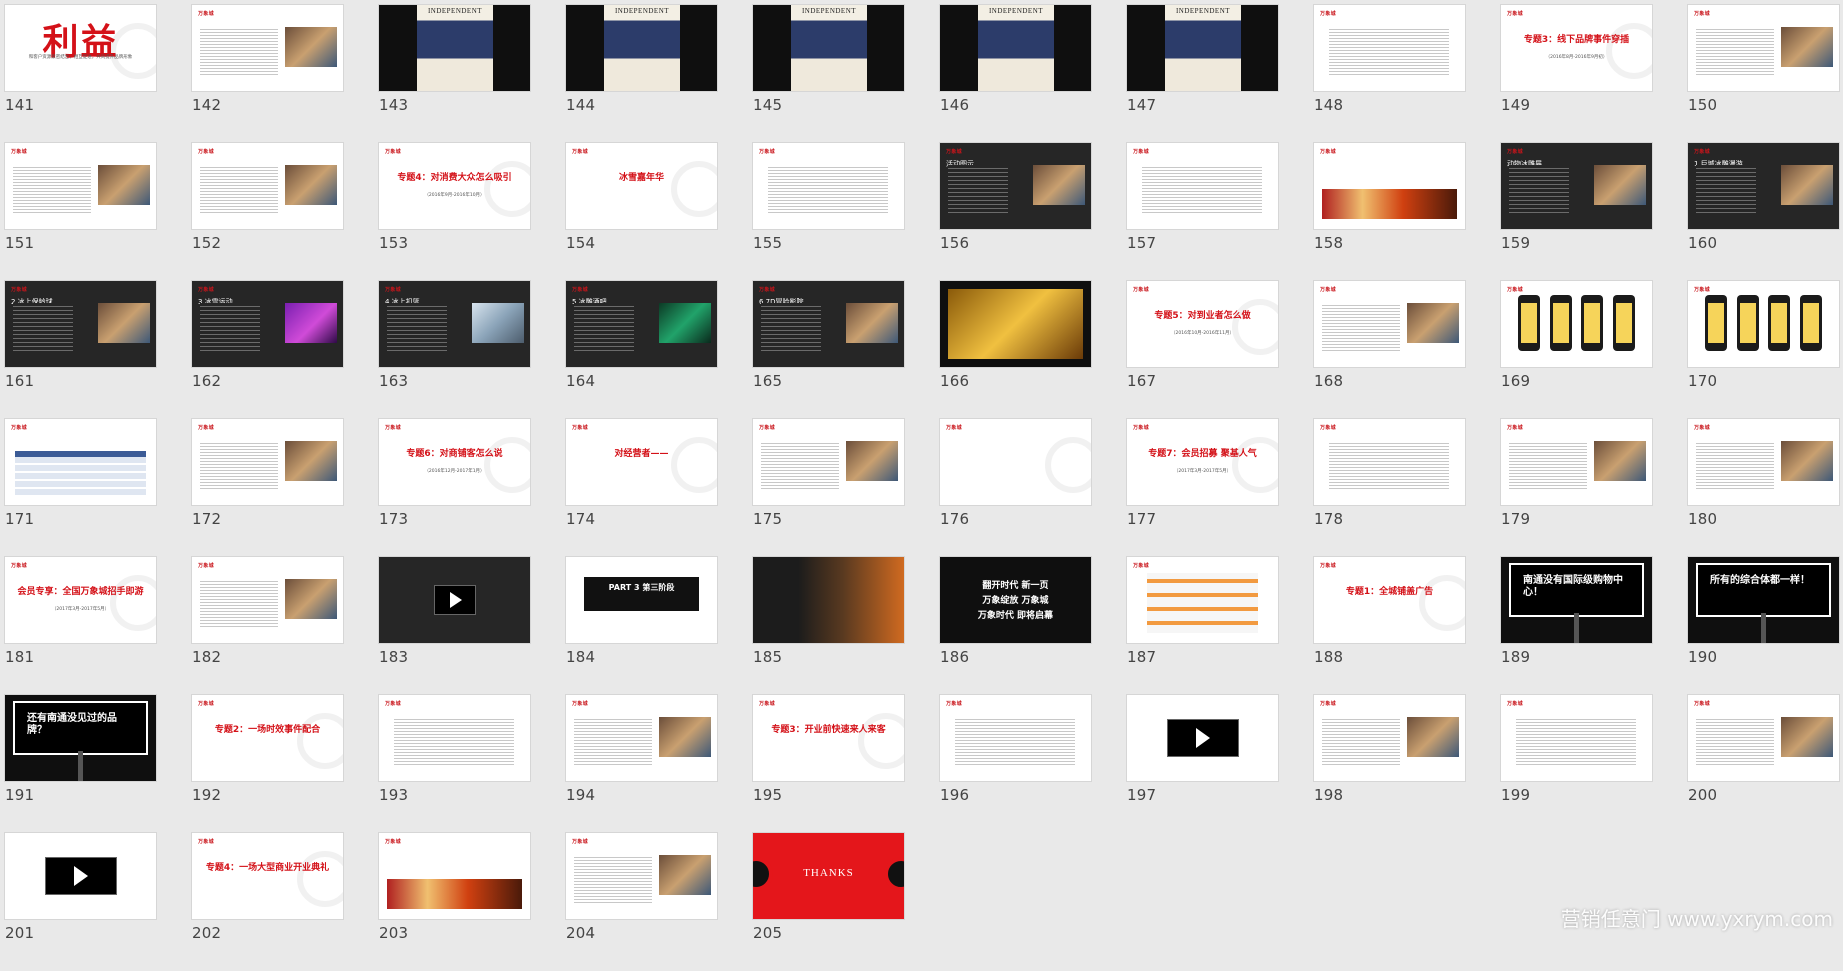 This screenshot has width=1843, height=971. What do you see at coordinates (641, 462) in the screenshot?
I see `slide-thumbnail: 万象城 对经营者——` at bounding box center [641, 462].